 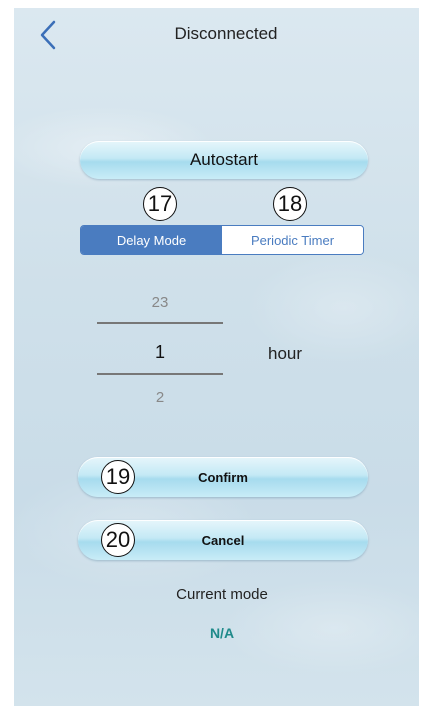 I want to click on mode-segmented-control: Delay Mode Periodic Timer, so click(x=222, y=240).